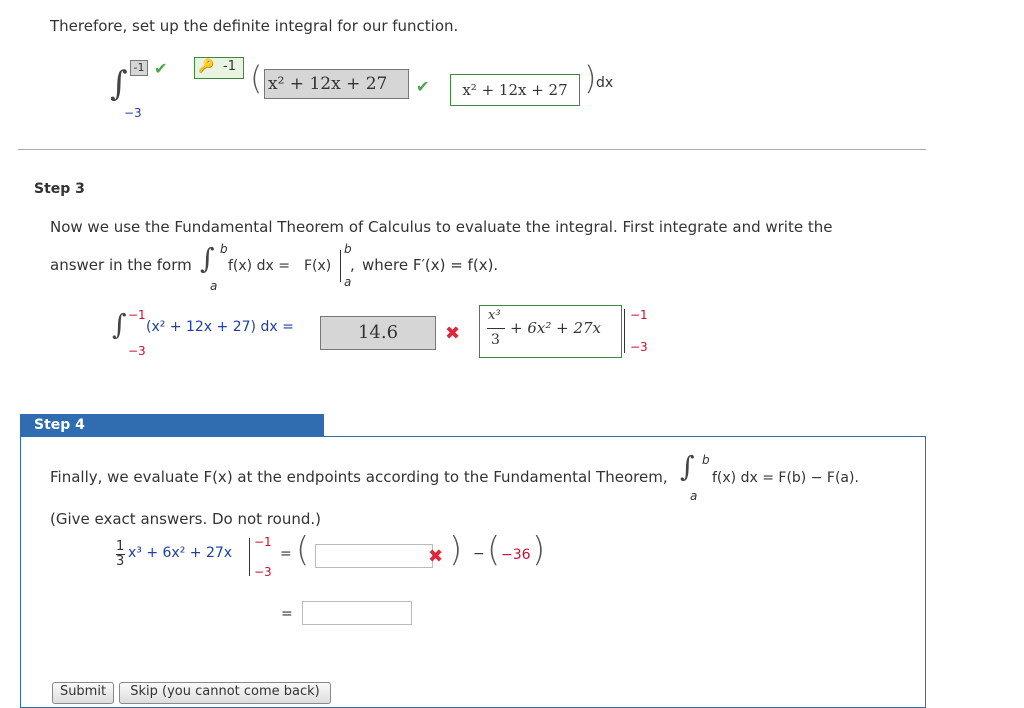 The height and width of the screenshot is (708, 1024). What do you see at coordinates (185, 519) in the screenshot?
I see `step4-note: (Give exact answers. Do not round.)` at bounding box center [185, 519].